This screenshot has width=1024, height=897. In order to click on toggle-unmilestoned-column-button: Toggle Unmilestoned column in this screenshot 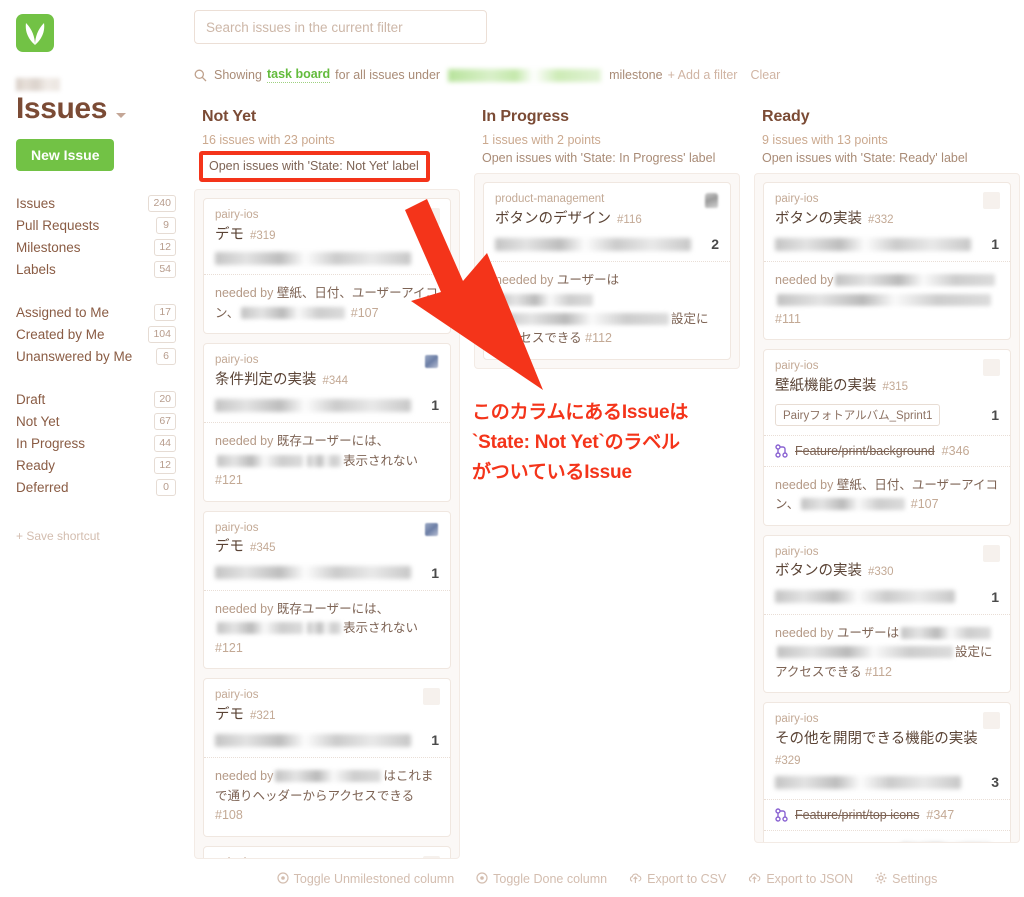, I will do `click(366, 879)`.